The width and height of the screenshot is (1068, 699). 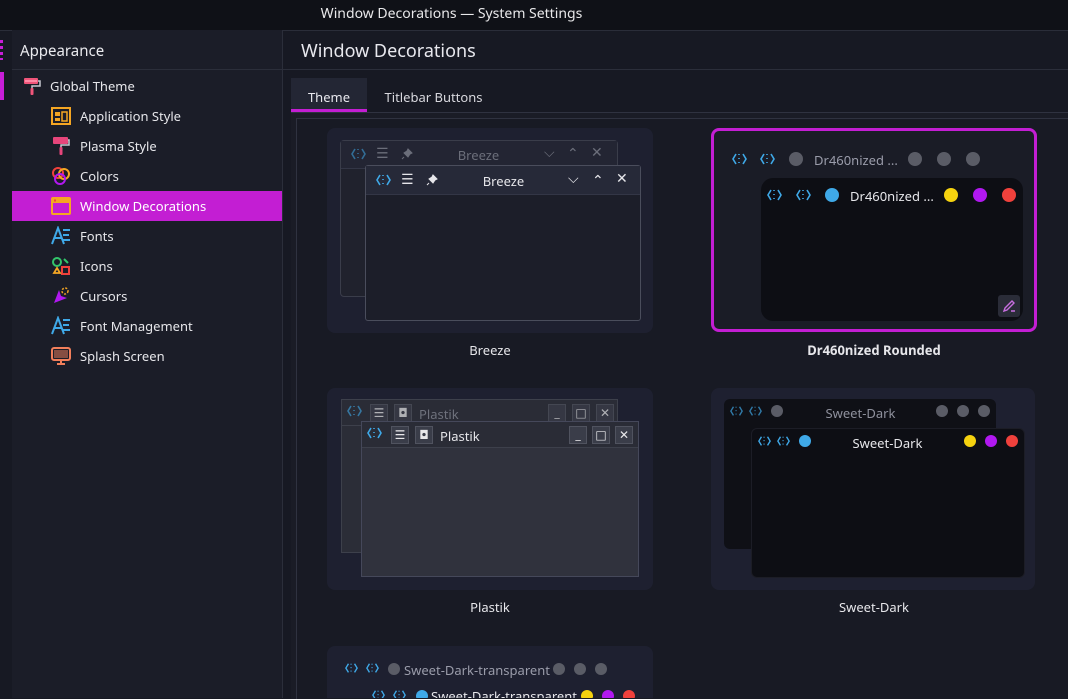 What do you see at coordinates (2, 86) in the screenshot?
I see `active-indicator` at bounding box center [2, 86].